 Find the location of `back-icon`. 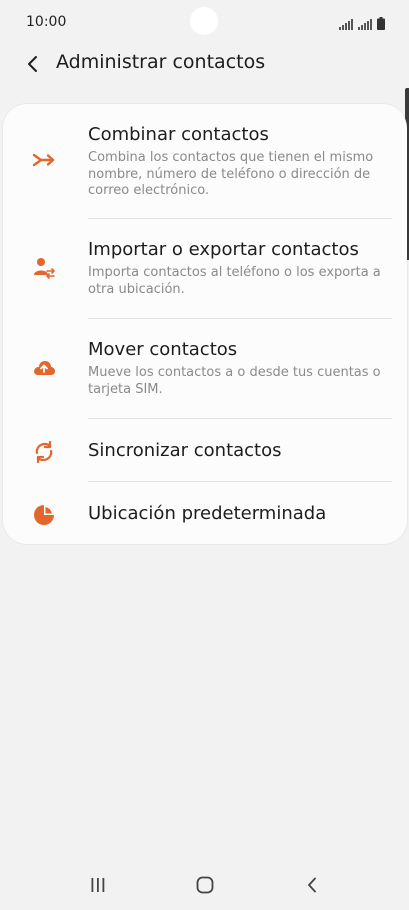

back-icon is located at coordinates (312, 885).